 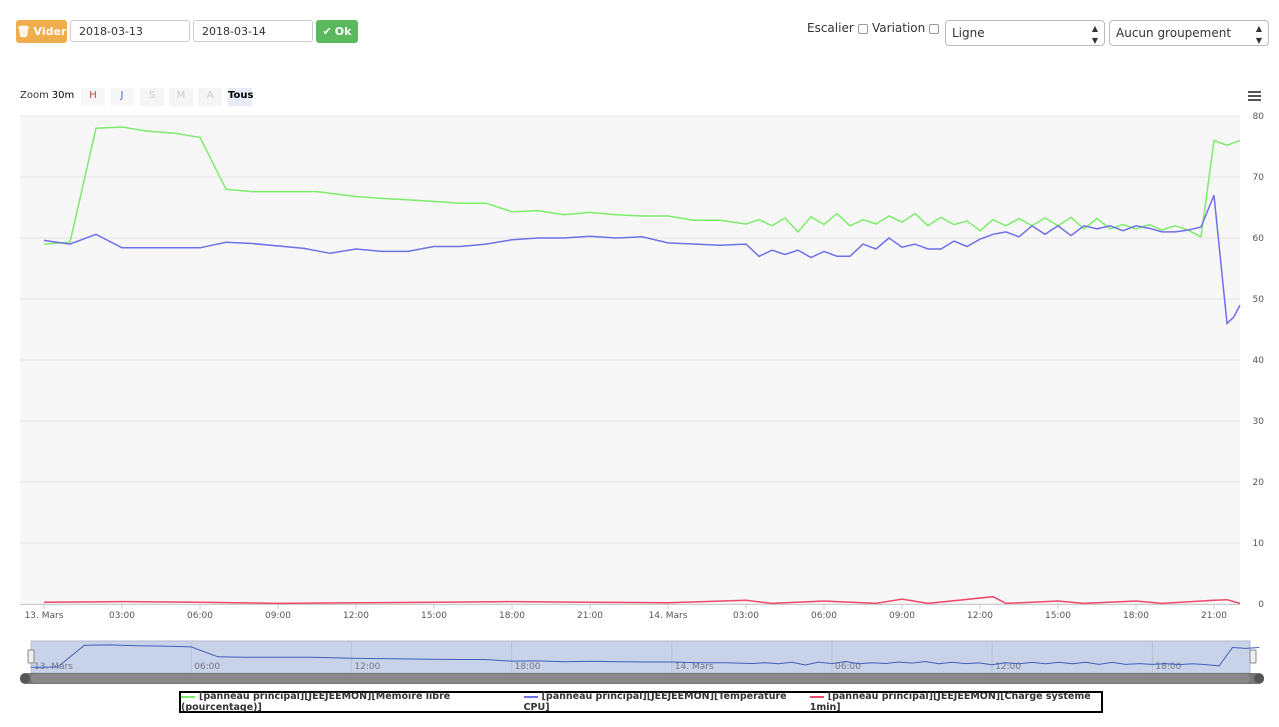 What do you see at coordinates (668, 616) in the screenshot?
I see `x-tick-label: 14. Mars` at bounding box center [668, 616].